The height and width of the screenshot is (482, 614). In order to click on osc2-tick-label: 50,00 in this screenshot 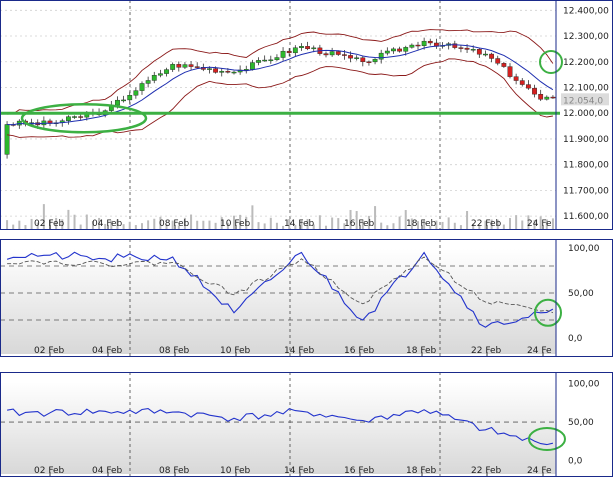, I will do `click(581, 423)`.